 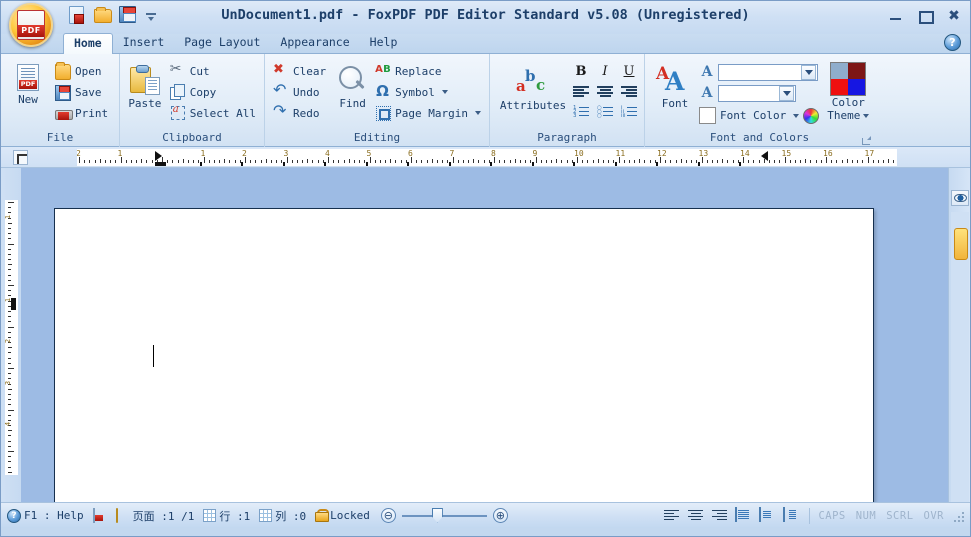 I want to click on page-view-continuous-button, so click(x=792, y=515).